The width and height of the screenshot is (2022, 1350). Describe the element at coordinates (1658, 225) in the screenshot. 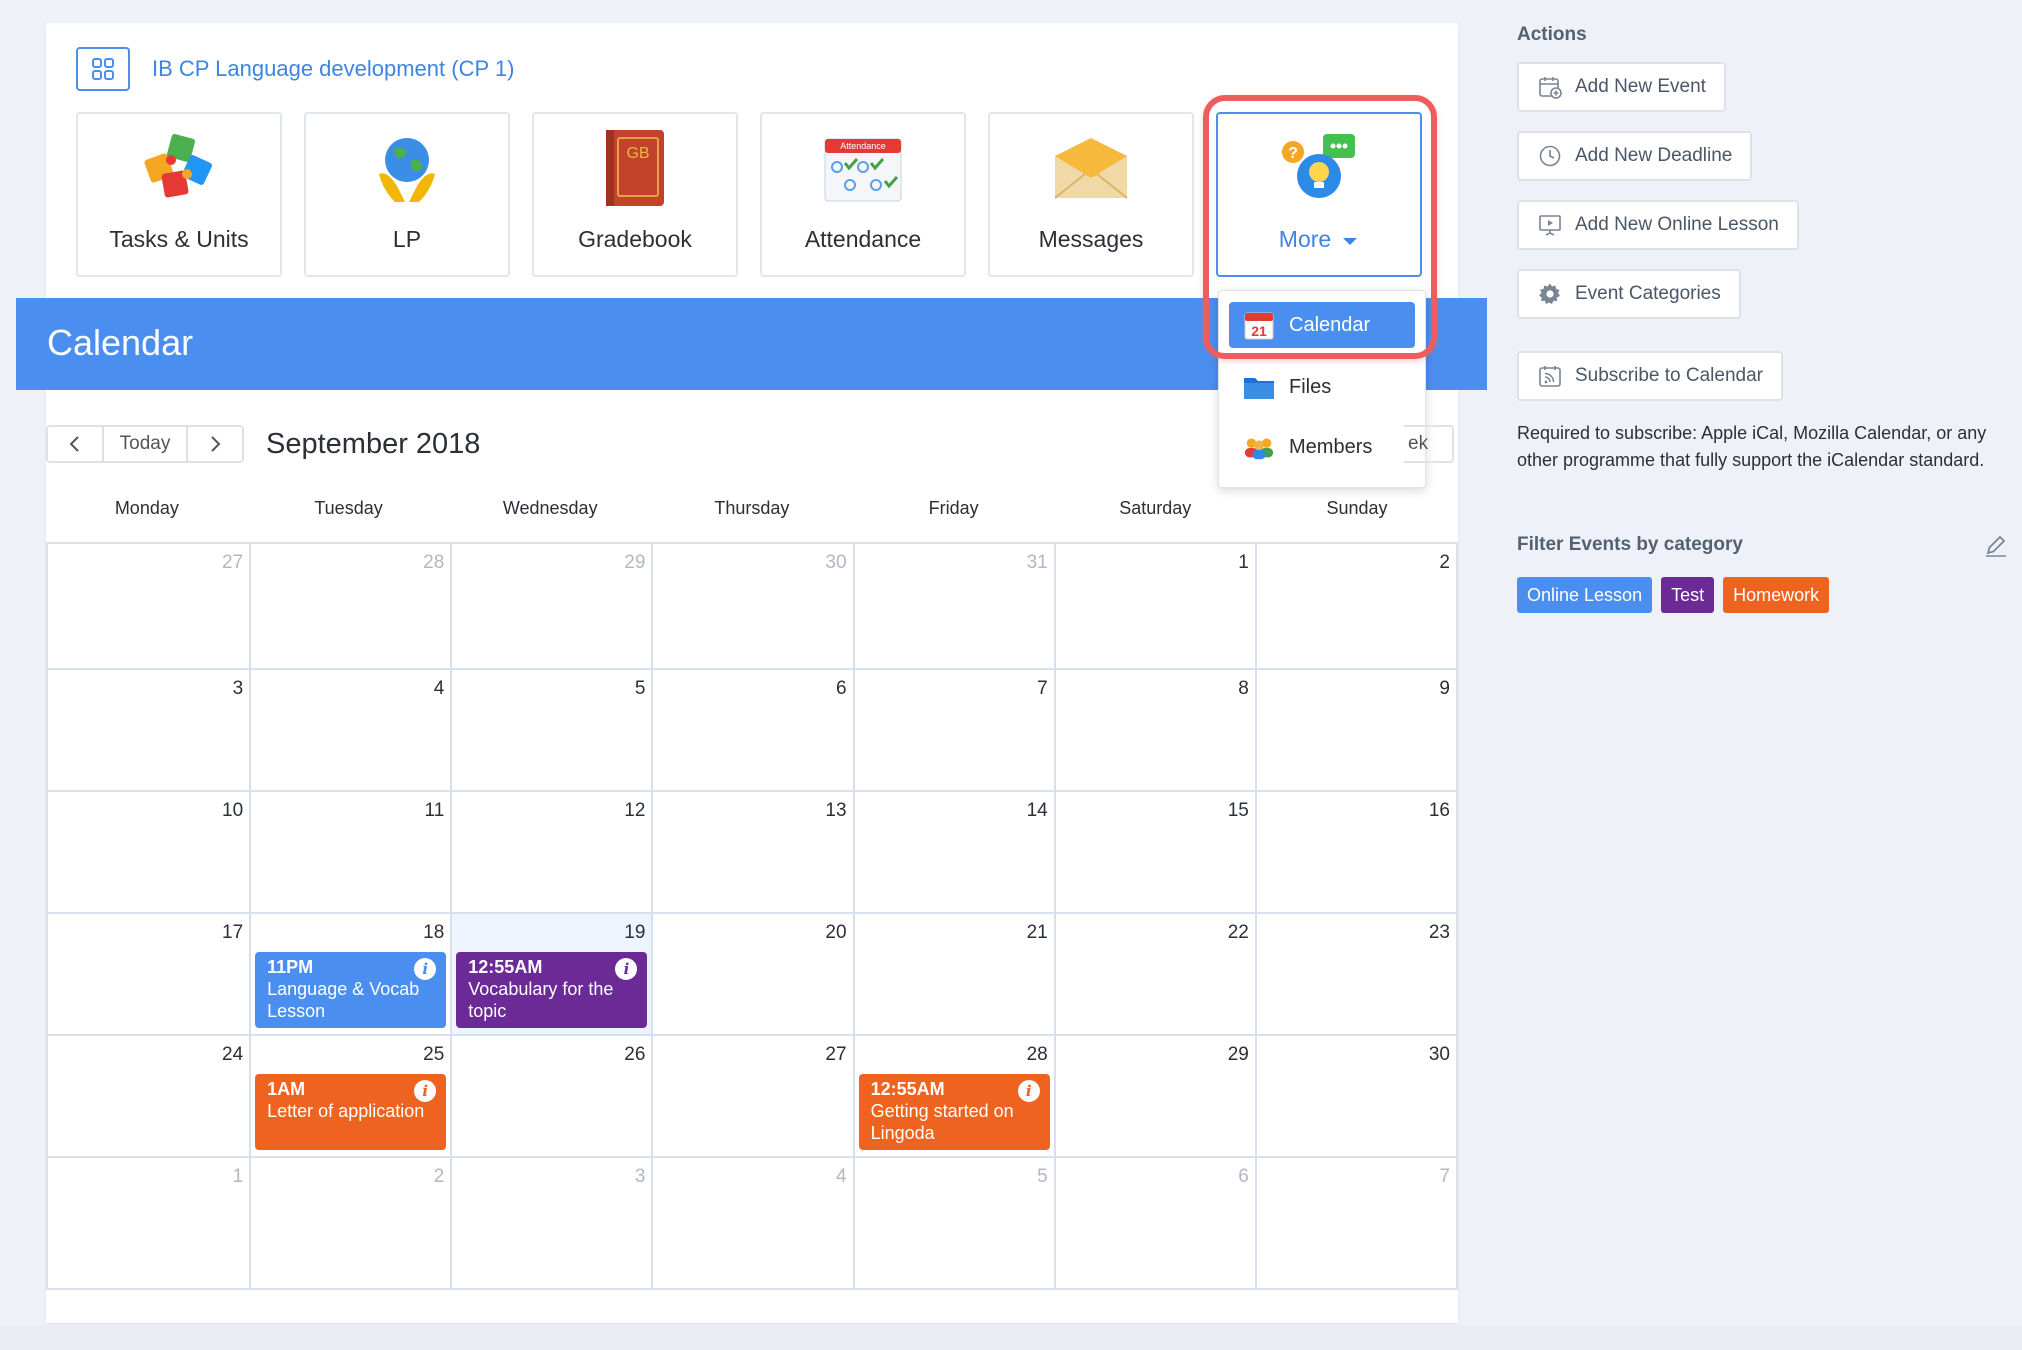

I see `add-new-online-lesson-button: Add New Online Lesson` at that location.